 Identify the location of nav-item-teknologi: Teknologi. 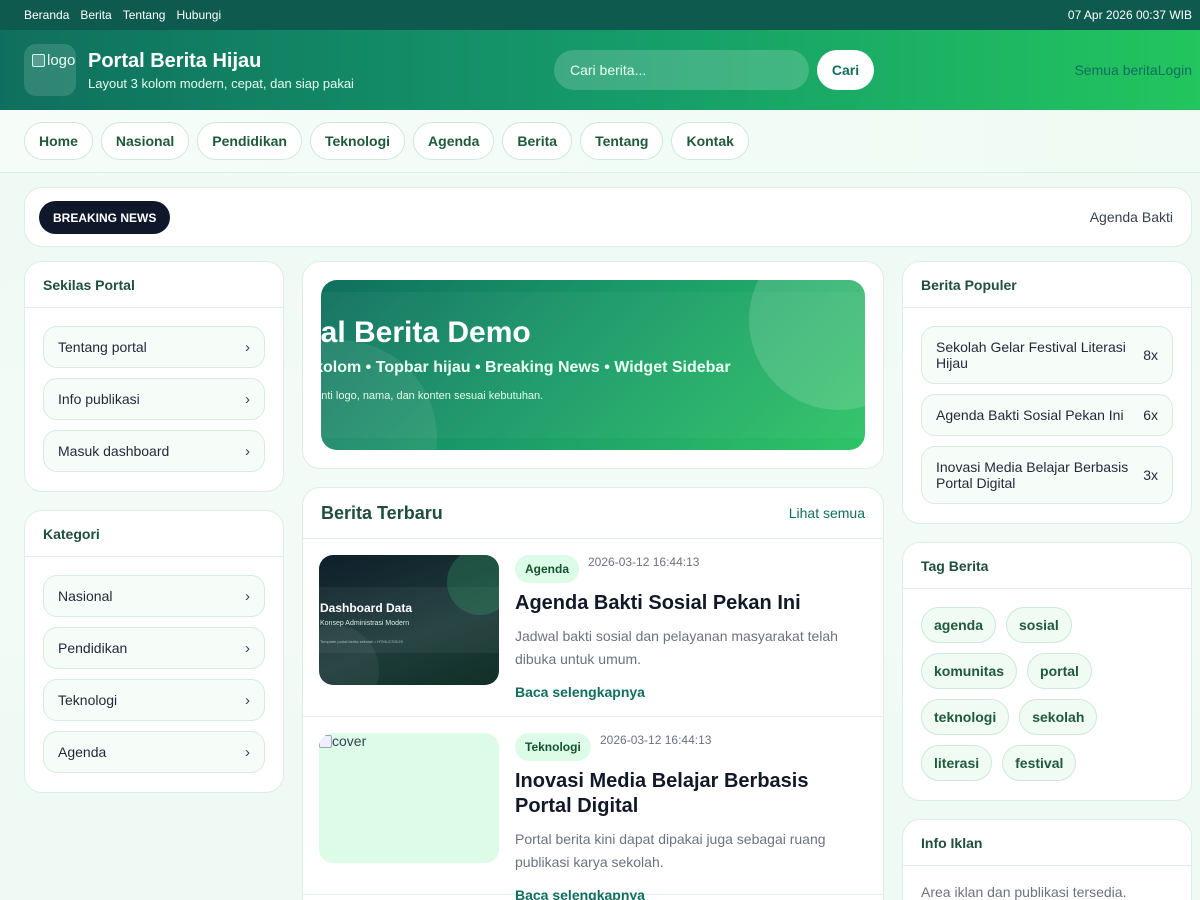
(357, 141).